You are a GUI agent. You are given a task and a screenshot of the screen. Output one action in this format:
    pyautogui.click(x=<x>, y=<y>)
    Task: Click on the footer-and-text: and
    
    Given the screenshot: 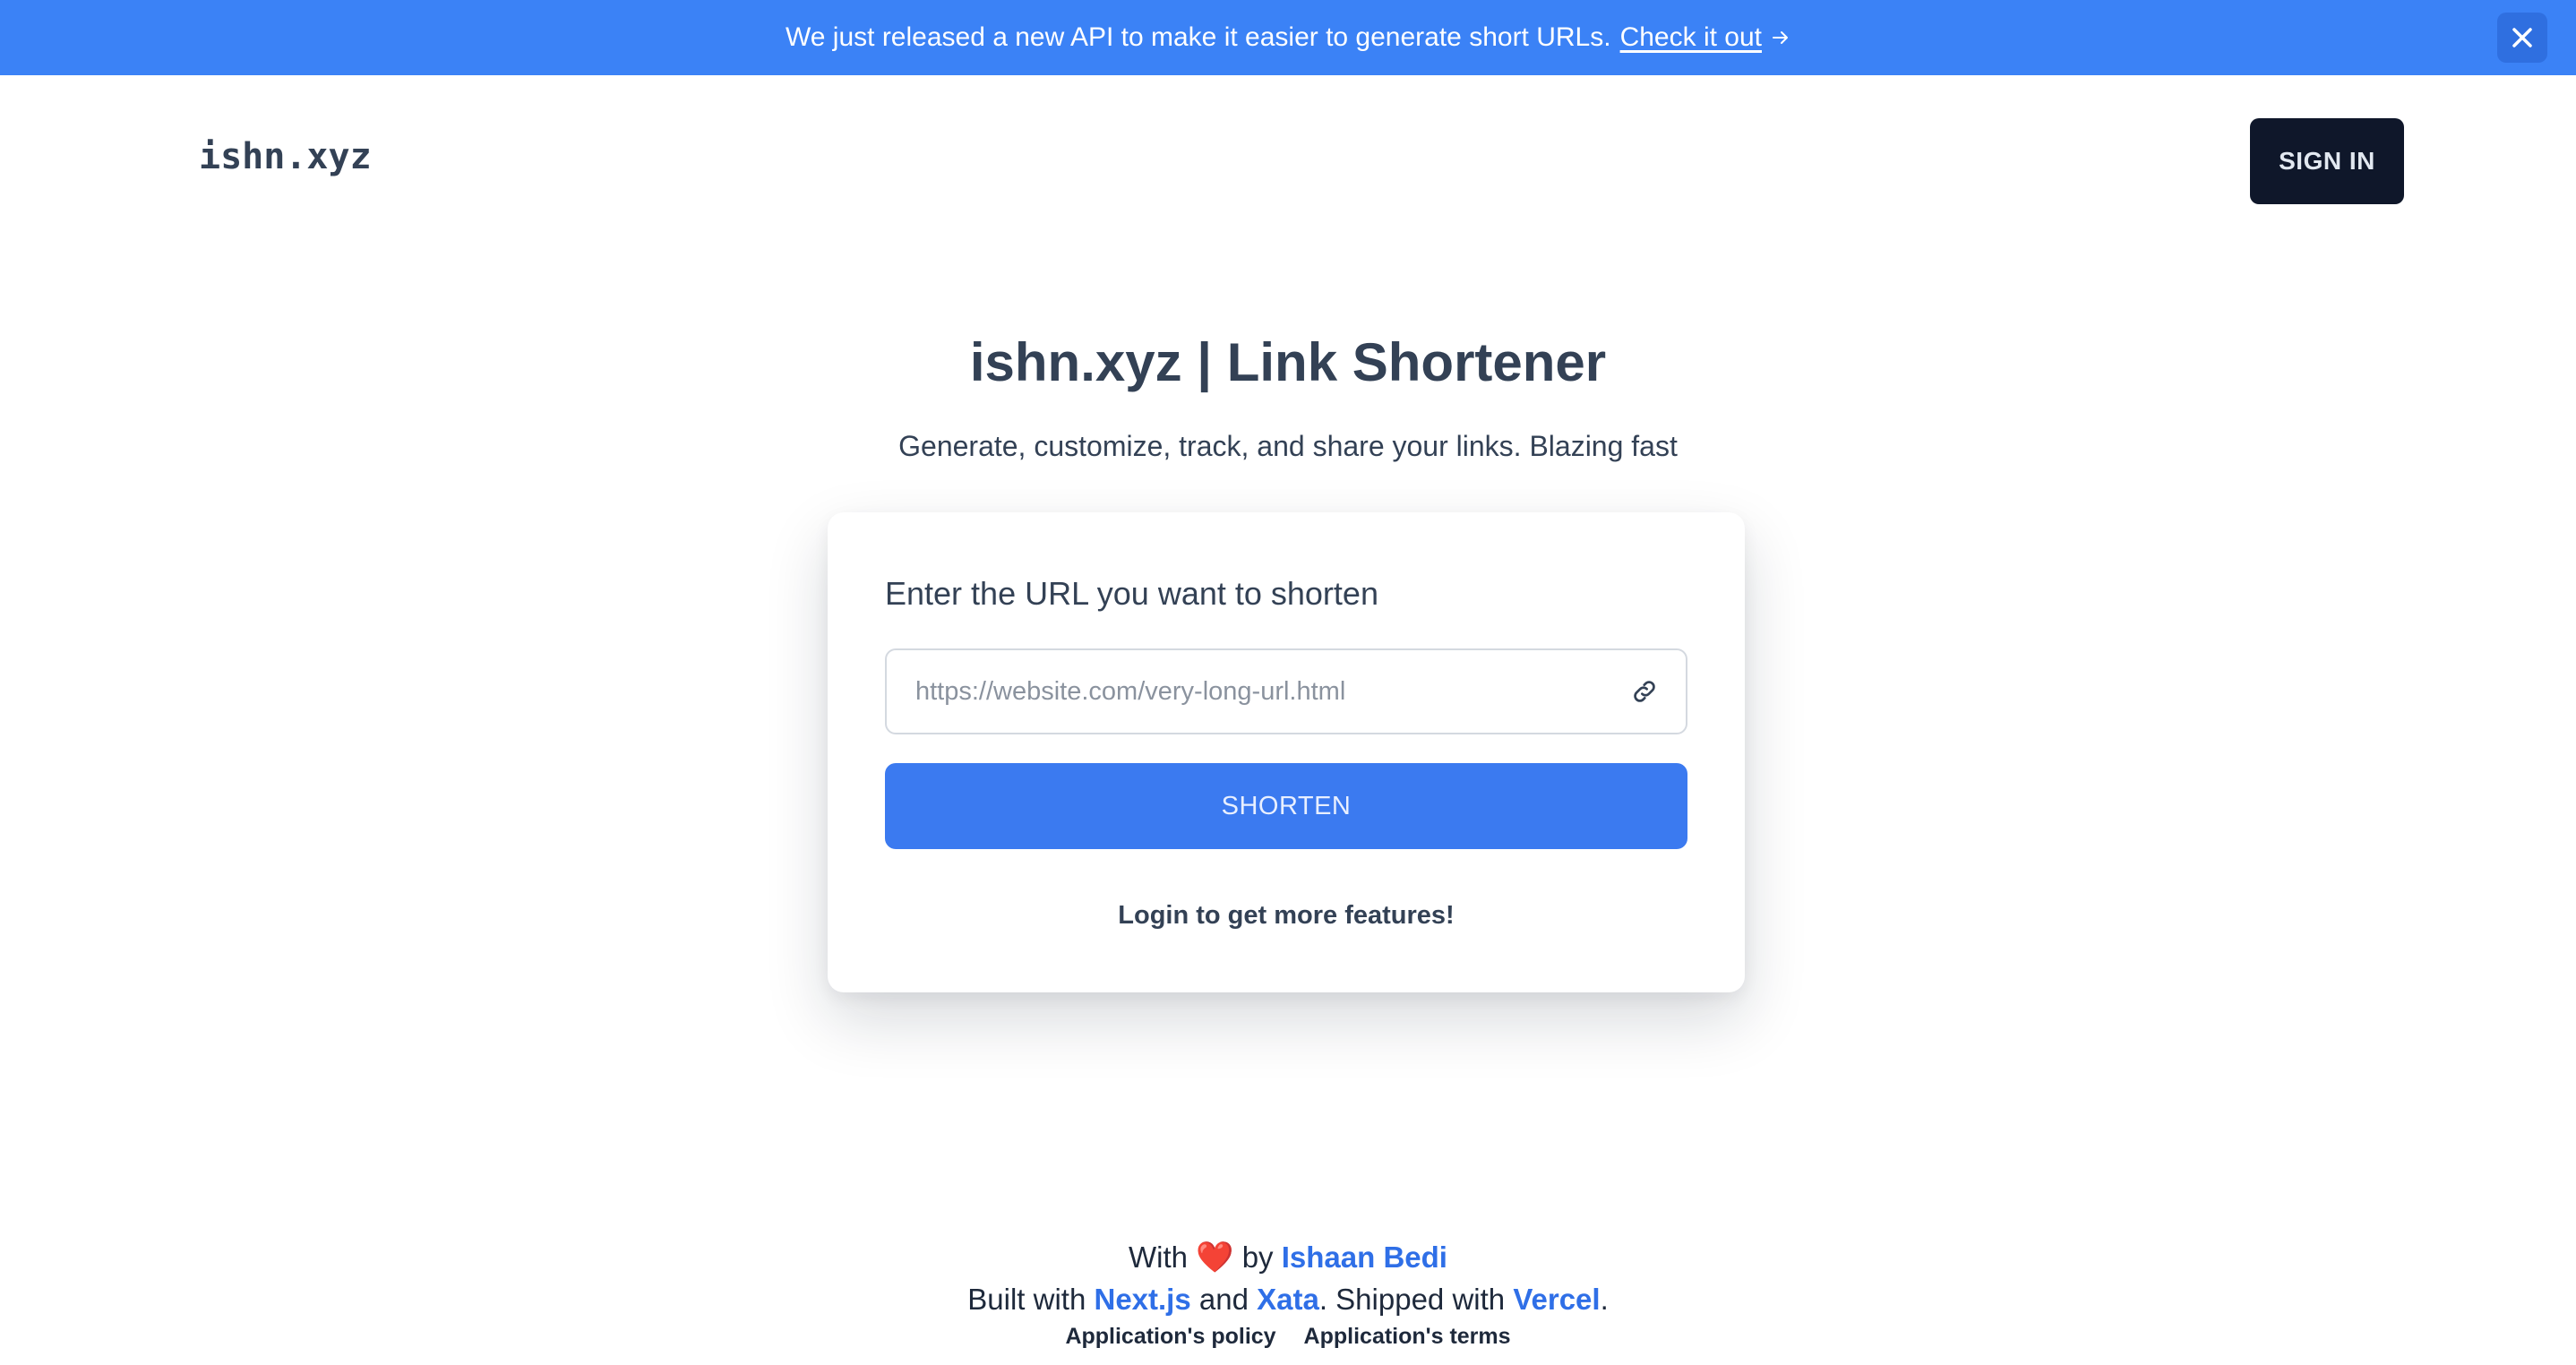 What is the action you would take?
    pyautogui.click(x=1223, y=1299)
    